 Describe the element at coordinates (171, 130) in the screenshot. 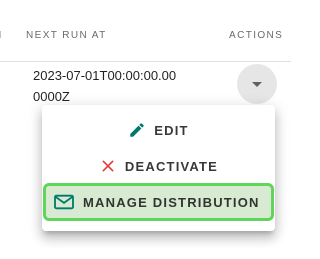

I see `menu-item-edit-label: EDIT` at that location.